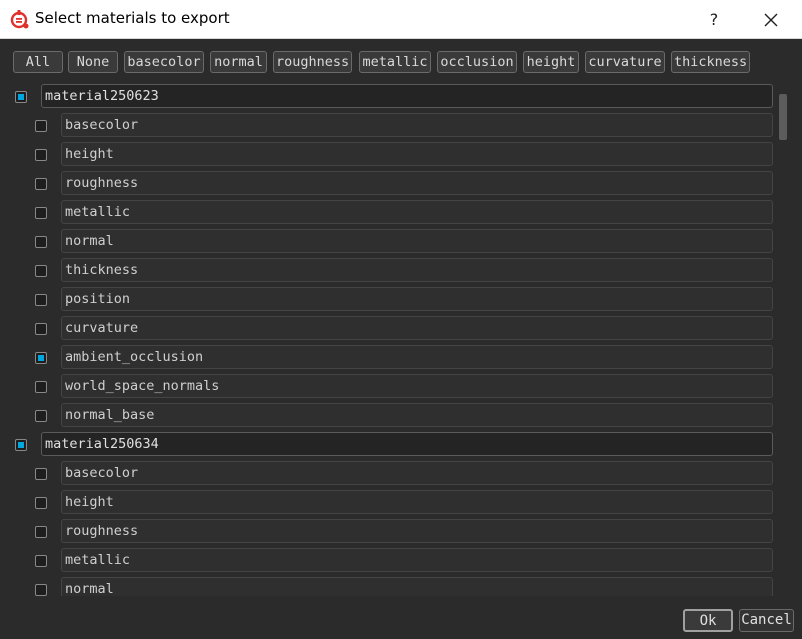 Image resolution: width=802 pixels, height=639 pixels. Describe the element at coordinates (417, 415) in the screenshot. I see `channel-label: normal_base` at that location.